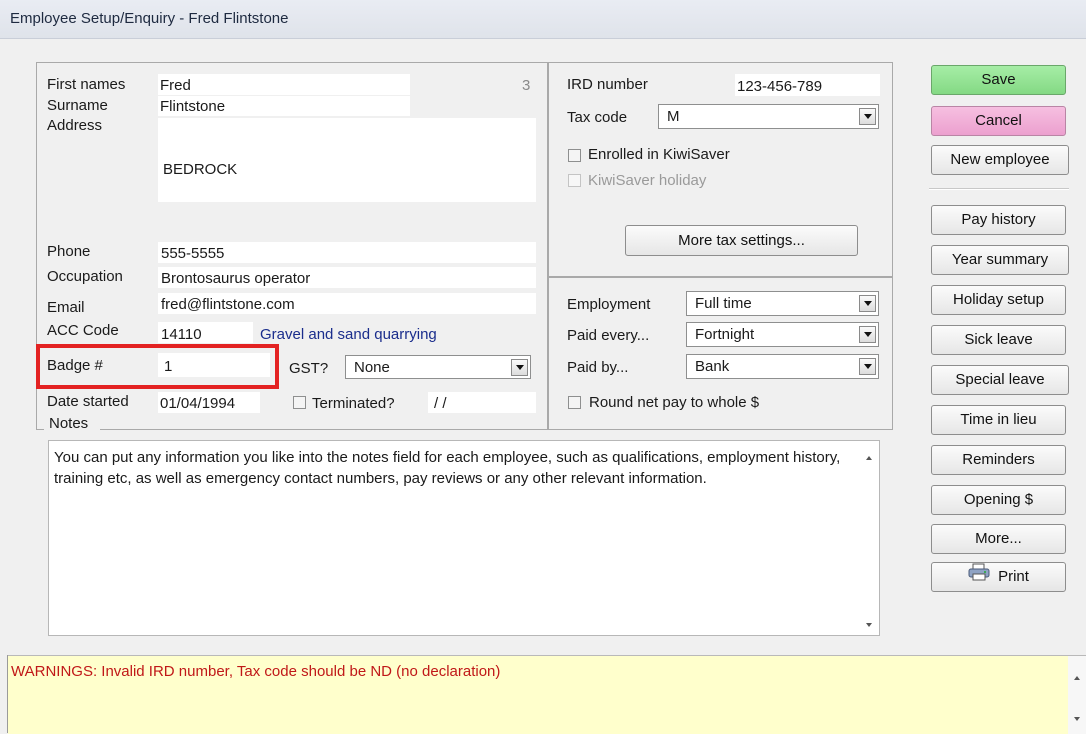 The width and height of the screenshot is (1086, 734). What do you see at coordinates (1013, 577) in the screenshot?
I see `print-label: Print` at bounding box center [1013, 577].